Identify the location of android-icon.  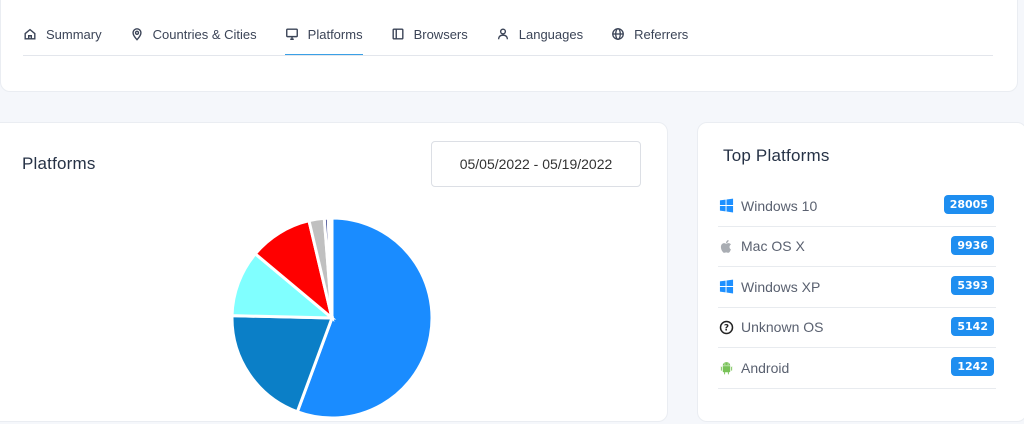
(726, 368).